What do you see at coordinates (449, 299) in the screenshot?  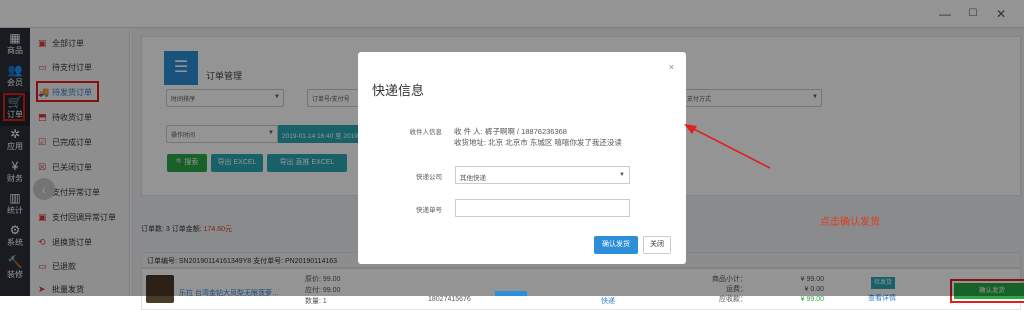 I see `buyer-phone: 18027415676` at bounding box center [449, 299].